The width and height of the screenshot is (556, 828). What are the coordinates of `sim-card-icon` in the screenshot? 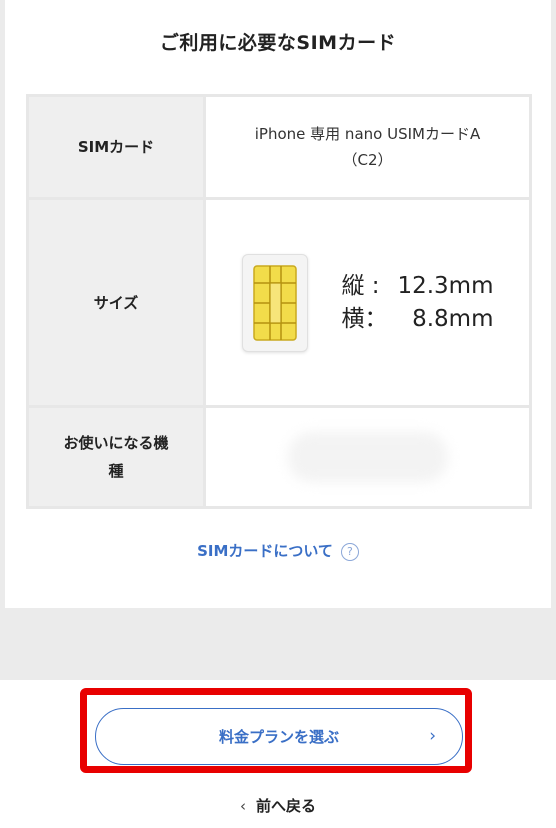 It's located at (274, 302).